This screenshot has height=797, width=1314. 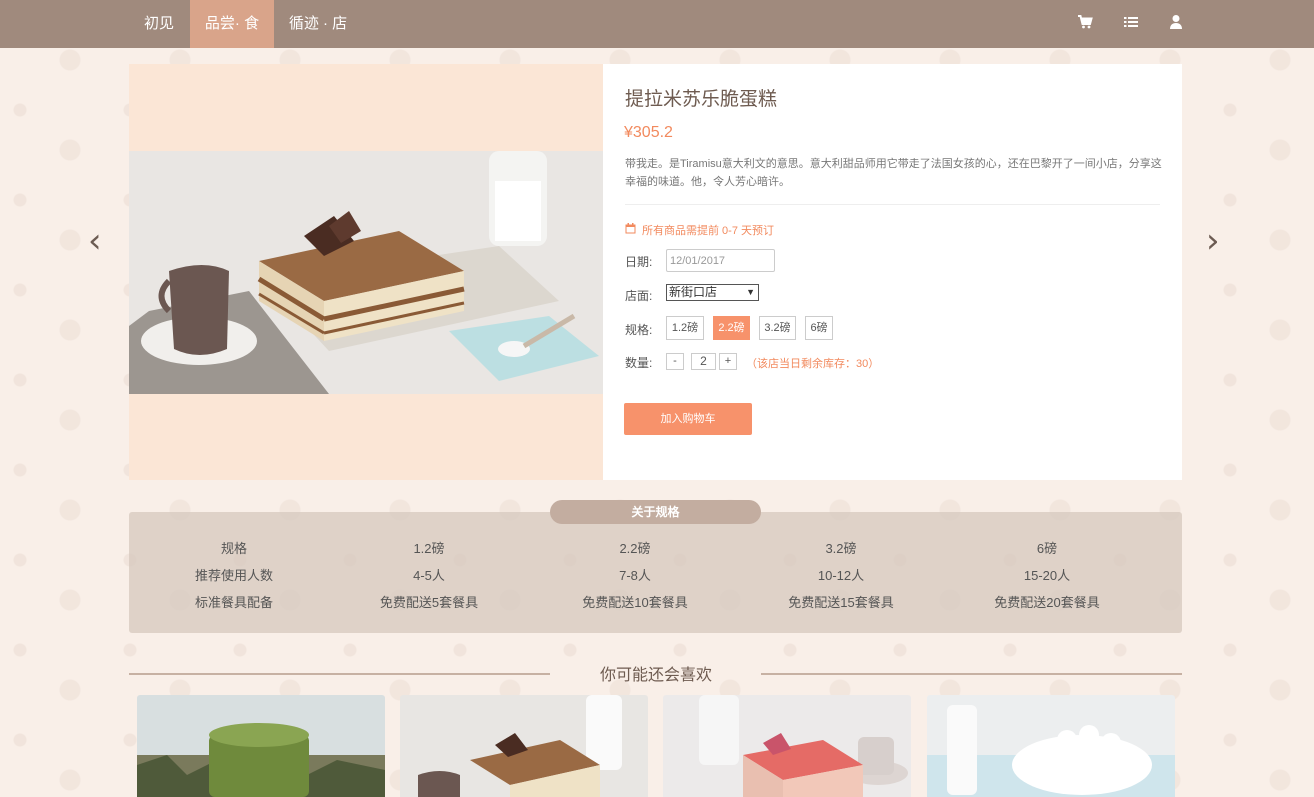 What do you see at coordinates (675, 361) in the screenshot?
I see `qty-minus-button: -` at bounding box center [675, 361].